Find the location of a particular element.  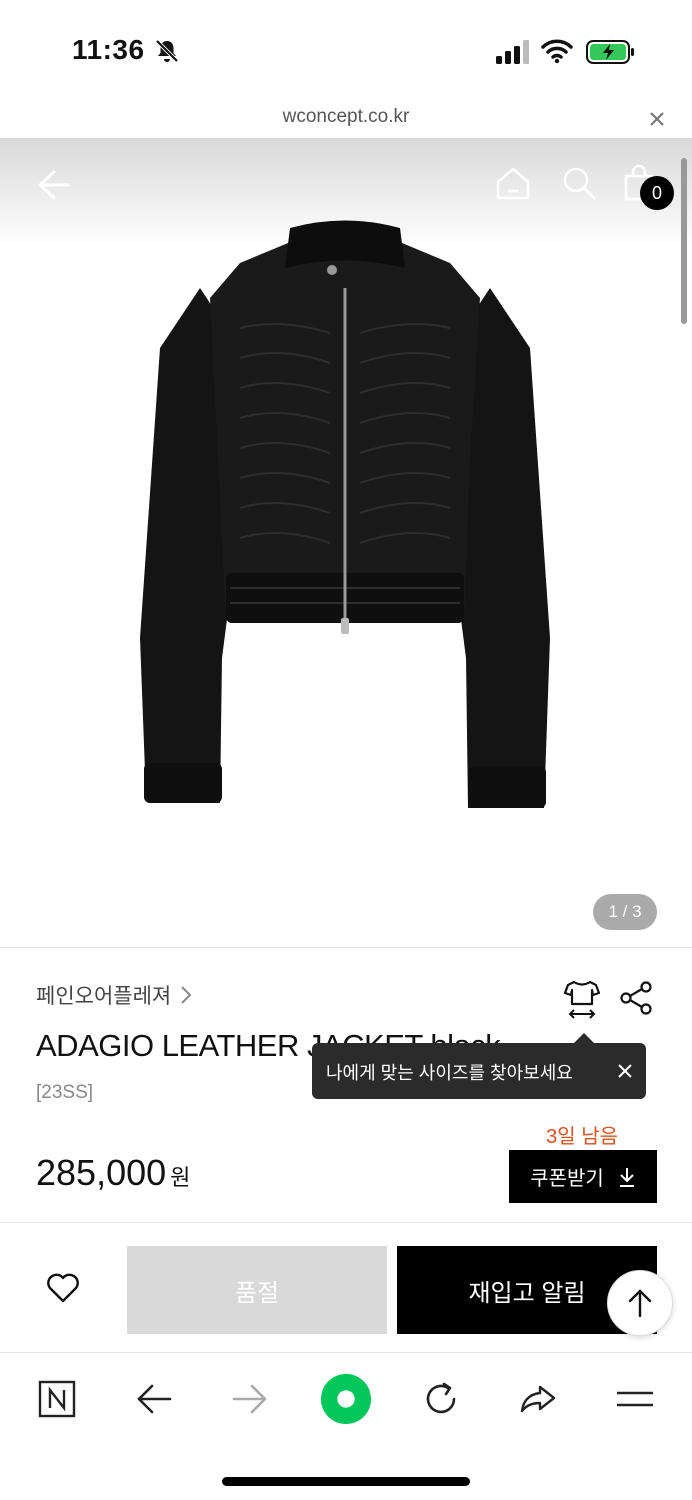

url-text: wconcept.co.kr is located at coordinates (346, 117).